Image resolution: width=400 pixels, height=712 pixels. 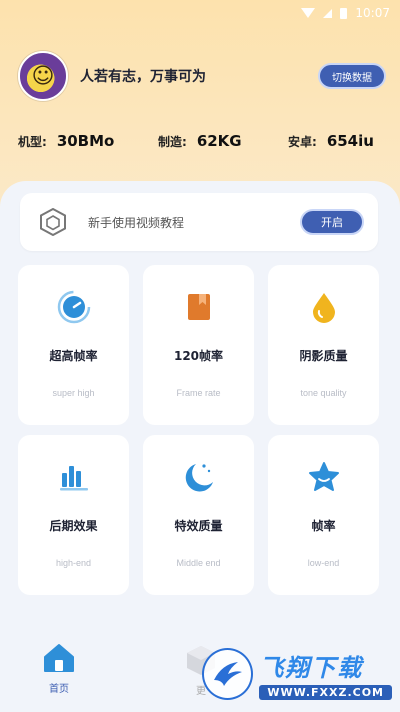 What do you see at coordinates (308, 13) in the screenshot?
I see `wifi-icon` at bounding box center [308, 13].